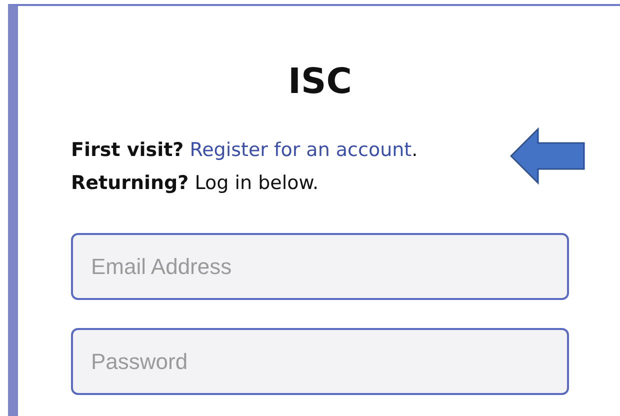 The image size is (620, 416). What do you see at coordinates (320, 361) in the screenshot?
I see `input-field: Password` at bounding box center [320, 361].